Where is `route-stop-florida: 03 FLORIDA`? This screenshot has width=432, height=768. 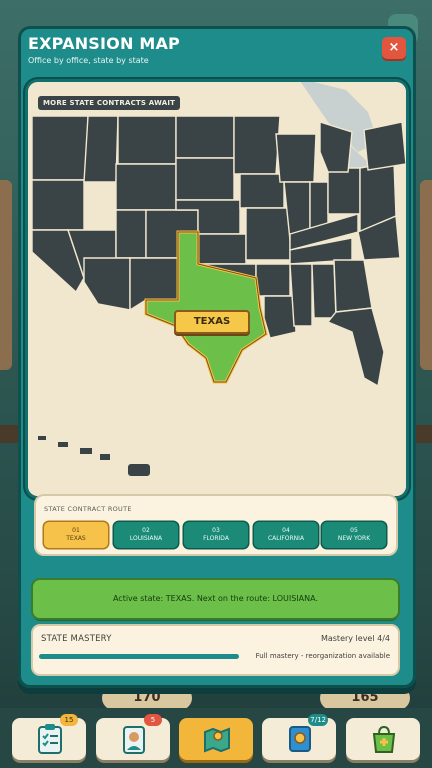 route-stop-florida: 03 FLORIDA is located at coordinates (216, 535).